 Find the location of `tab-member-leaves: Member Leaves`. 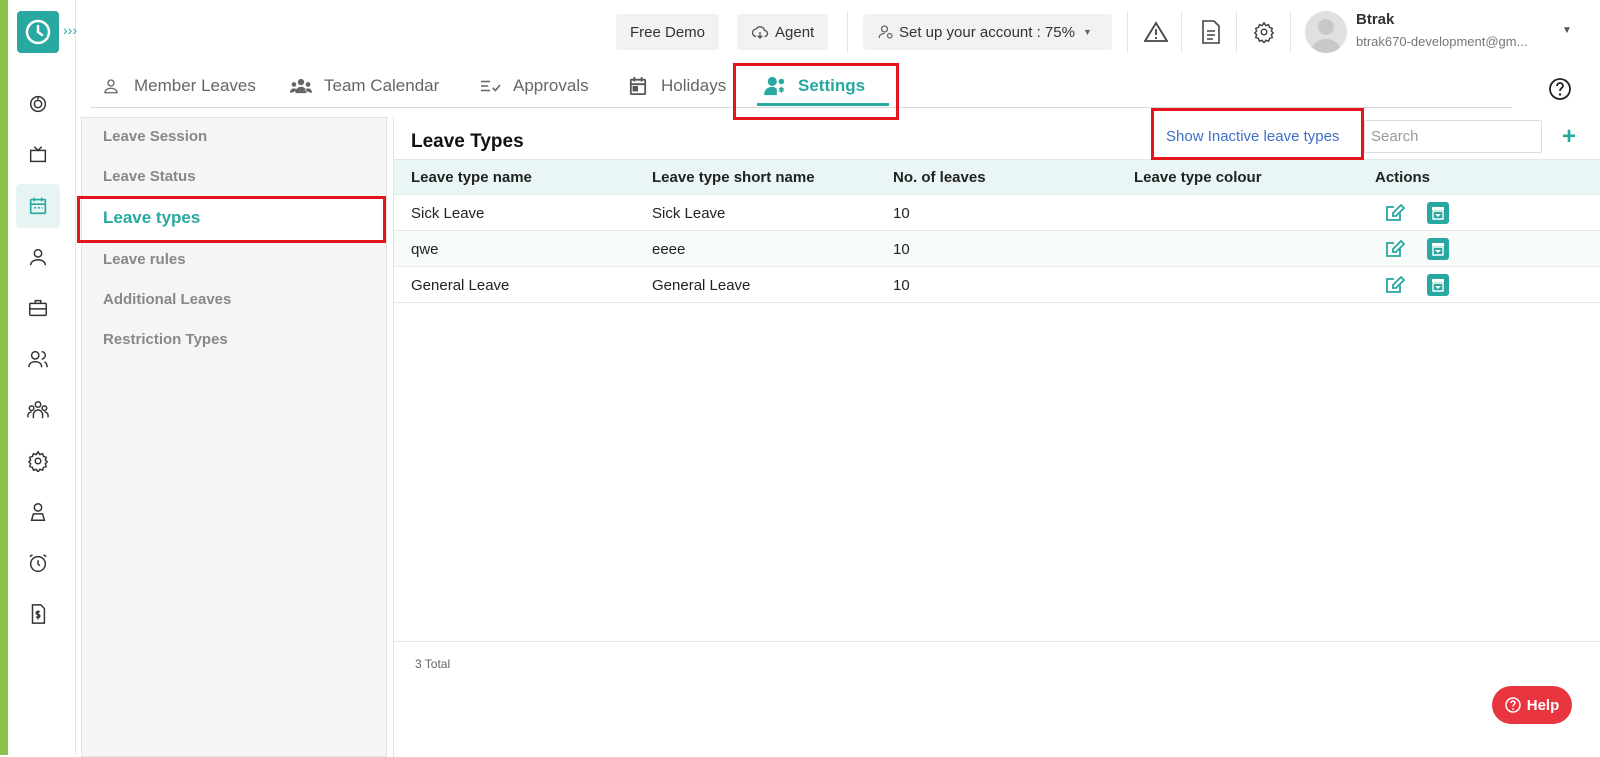

tab-member-leaves: Member Leaves is located at coordinates (178, 86).